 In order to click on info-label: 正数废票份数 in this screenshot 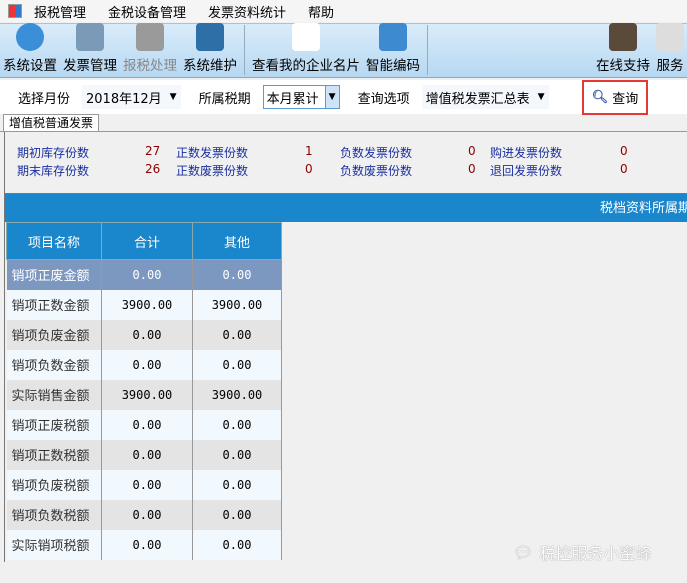, I will do `click(212, 171)`.